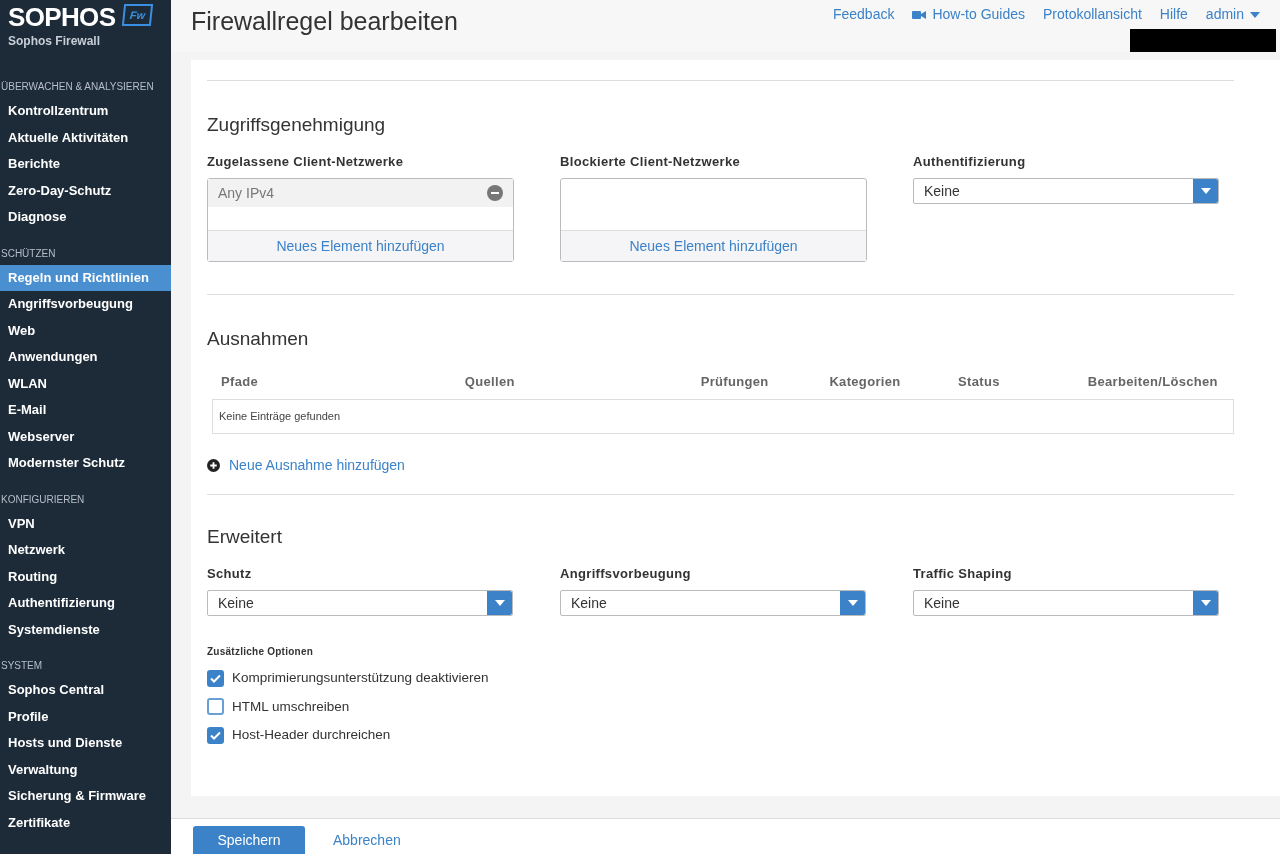  I want to click on option-label: HTML umschreiben, so click(291, 706).